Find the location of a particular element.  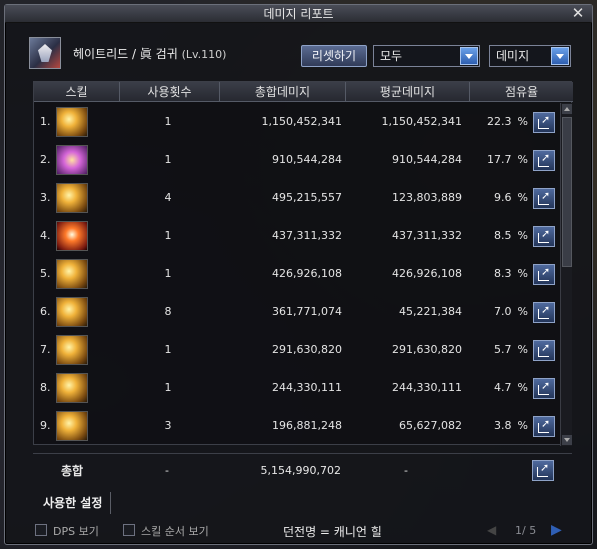

row-rank: 9. is located at coordinates (45, 425).